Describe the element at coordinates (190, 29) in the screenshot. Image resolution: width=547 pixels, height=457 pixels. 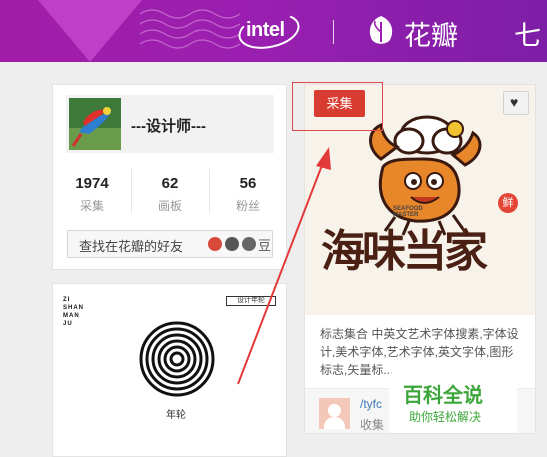
I see `banner-wave-decoration` at that location.